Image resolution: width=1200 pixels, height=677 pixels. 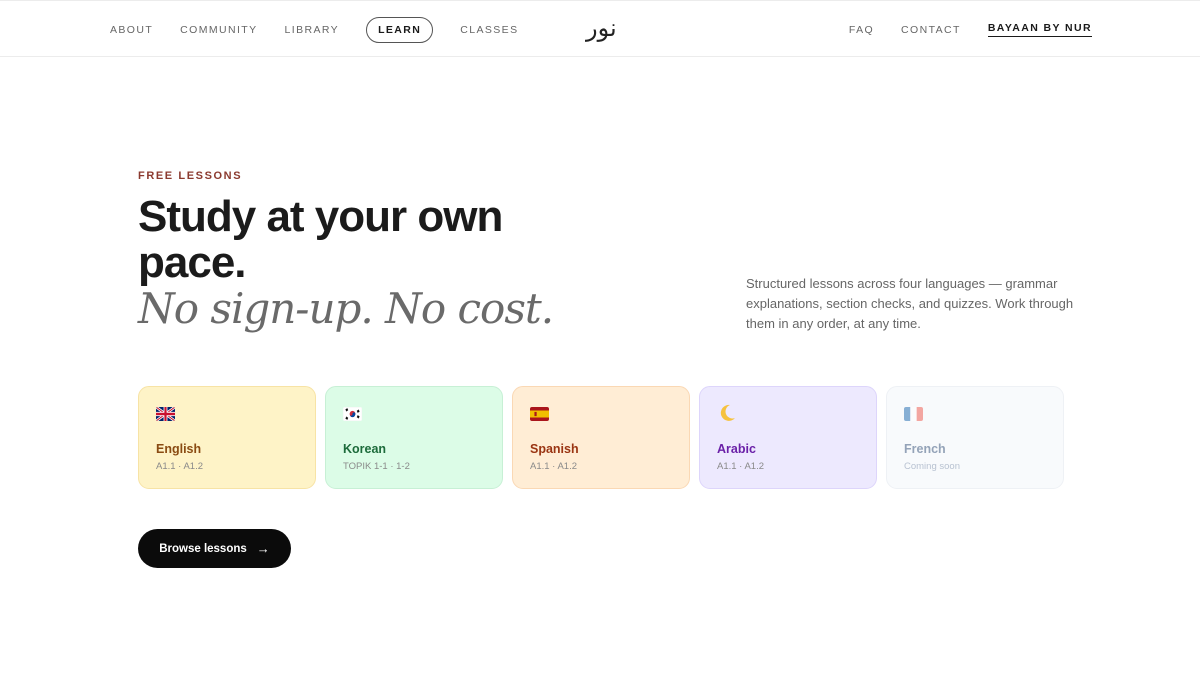 What do you see at coordinates (489, 30) in the screenshot?
I see `nav-link-classes: CLASSES` at bounding box center [489, 30].